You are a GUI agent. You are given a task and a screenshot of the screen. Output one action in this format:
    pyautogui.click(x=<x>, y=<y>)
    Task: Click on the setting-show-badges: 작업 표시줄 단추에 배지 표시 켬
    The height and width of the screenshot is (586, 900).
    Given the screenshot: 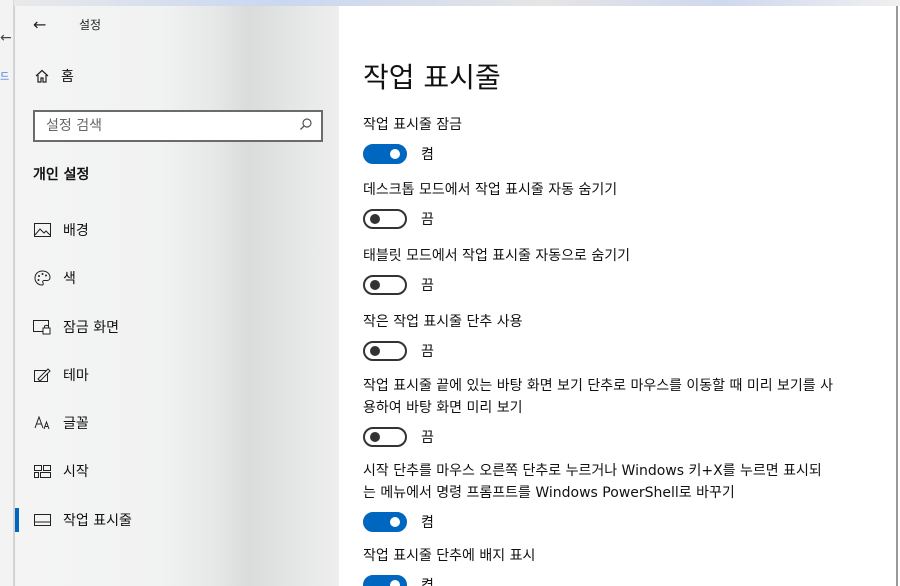 What is the action you would take?
    pyautogui.click(x=598, y=565)
    